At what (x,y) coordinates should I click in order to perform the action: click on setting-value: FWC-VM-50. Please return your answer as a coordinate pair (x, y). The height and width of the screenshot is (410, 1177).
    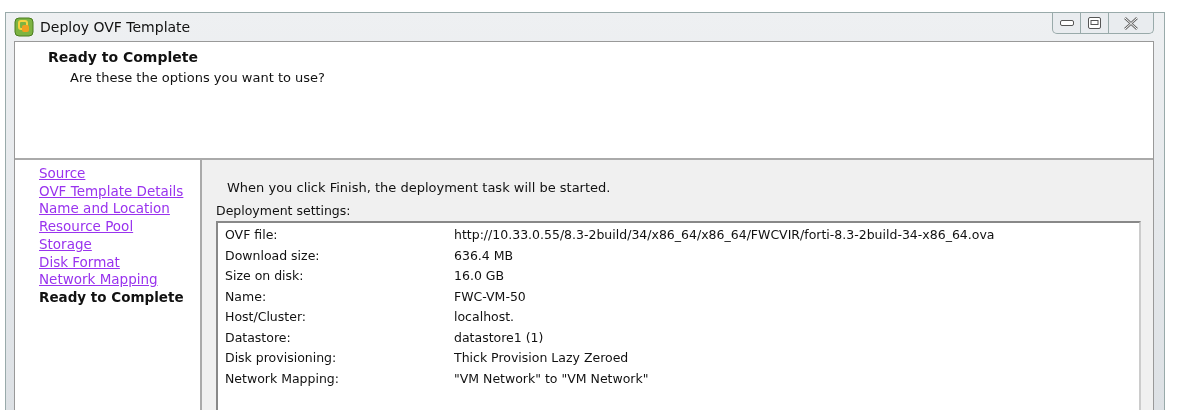
    Looking at the image, I should click on (490, 296).